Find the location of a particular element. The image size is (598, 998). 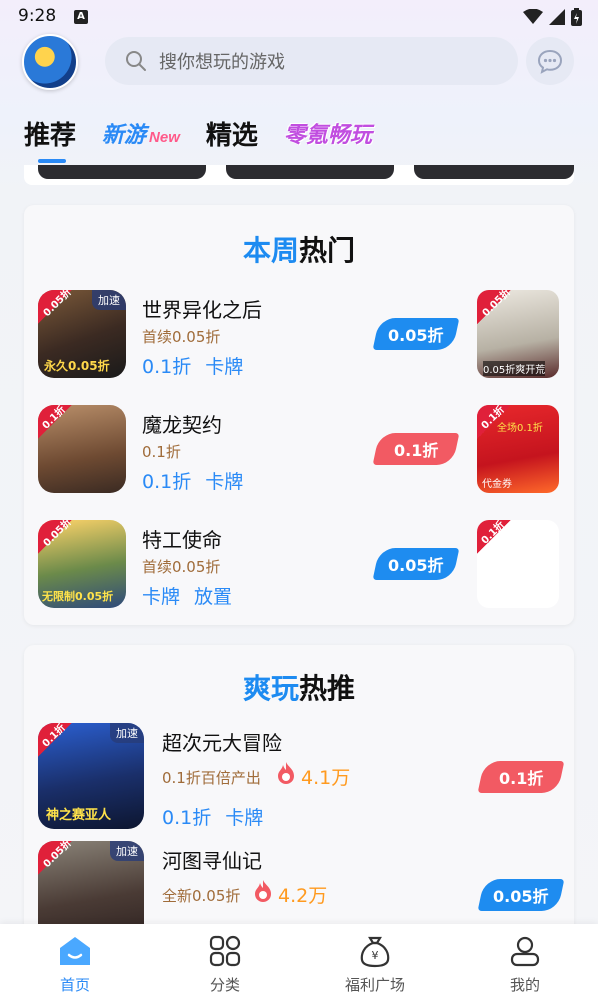

game-subtitle: 0.1折 is located at coordinates (161, 452).